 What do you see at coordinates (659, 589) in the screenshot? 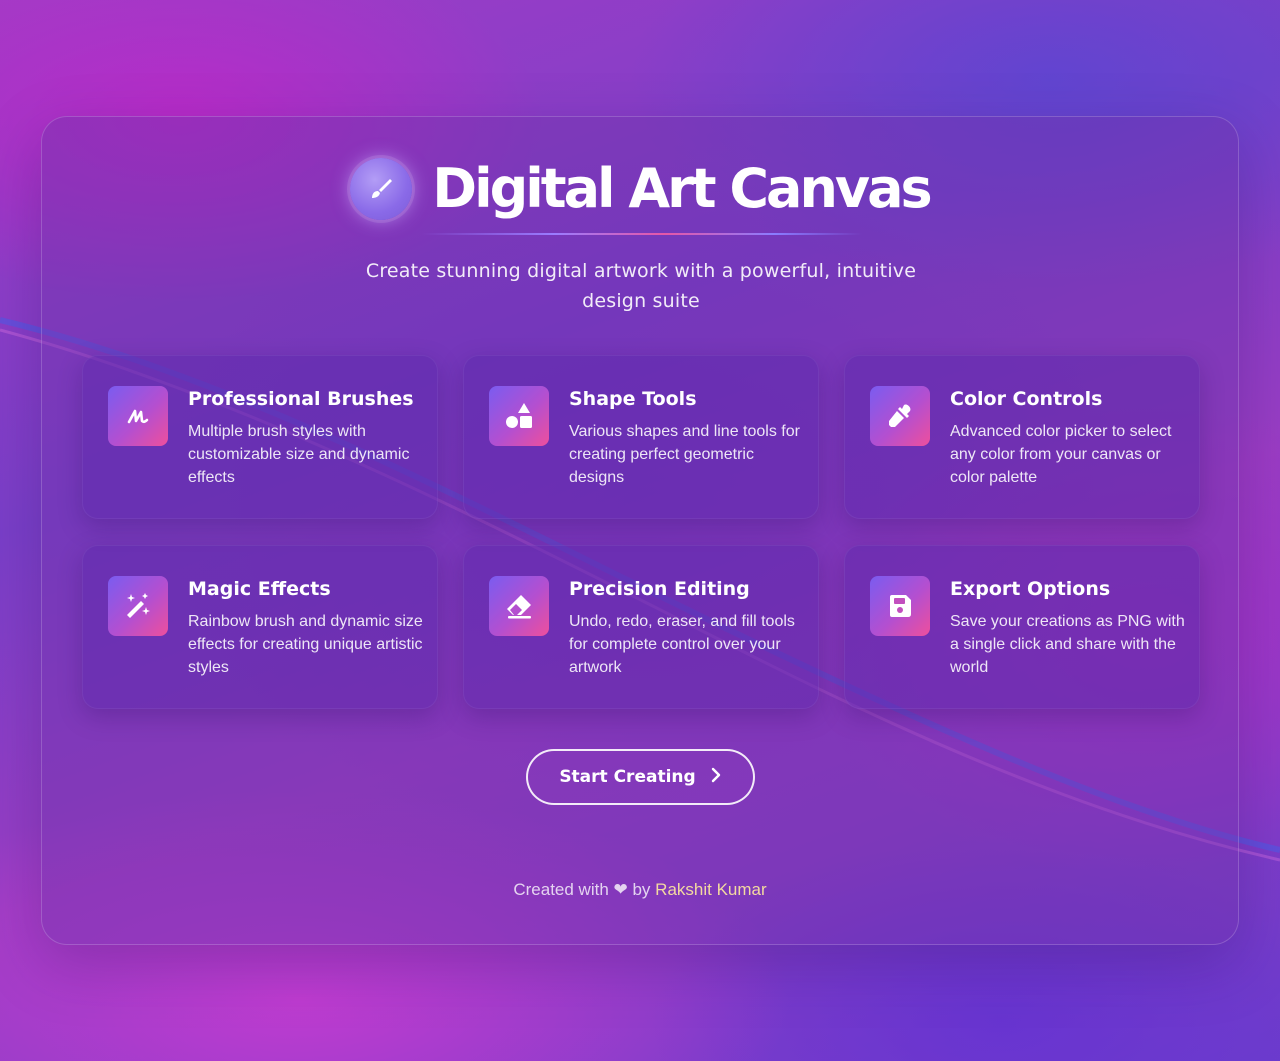
I see `feature-title: Precision Editing` at bounding box center [659, 589].